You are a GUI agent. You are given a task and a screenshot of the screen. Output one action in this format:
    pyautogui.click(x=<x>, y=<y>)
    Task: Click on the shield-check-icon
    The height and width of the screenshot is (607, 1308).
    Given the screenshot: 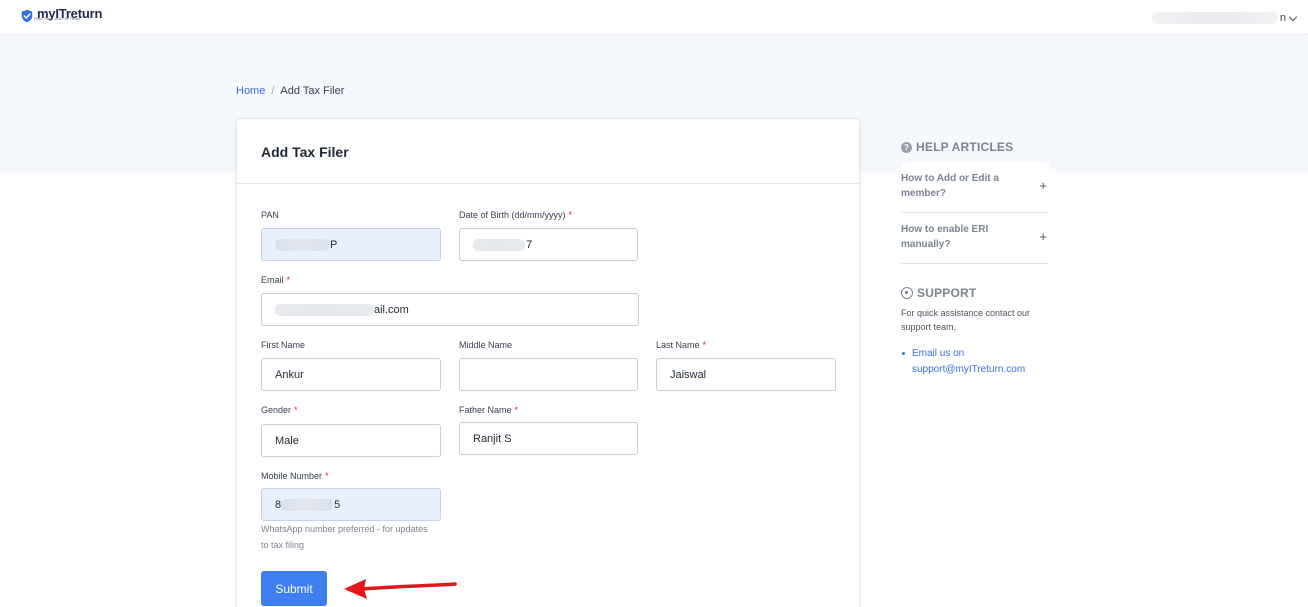 What is the action you would take?
    pyautogui.click(x=27, y=16)
    